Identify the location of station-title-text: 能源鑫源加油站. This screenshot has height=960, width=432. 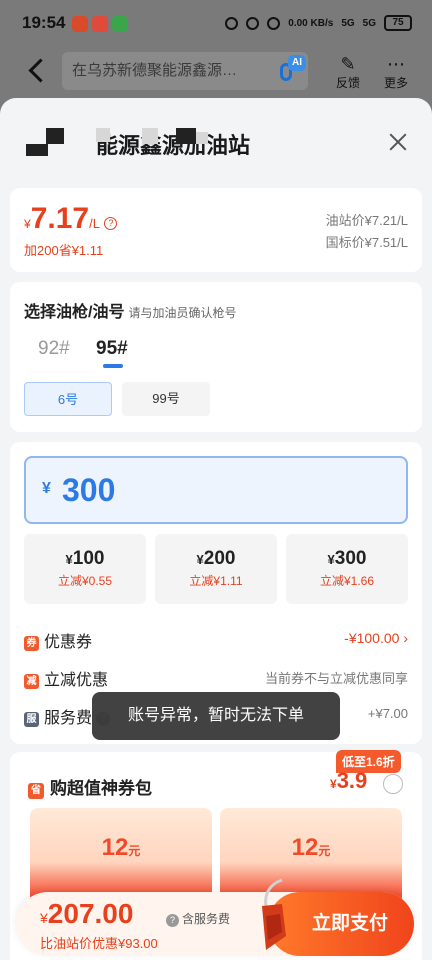
(173, 145).